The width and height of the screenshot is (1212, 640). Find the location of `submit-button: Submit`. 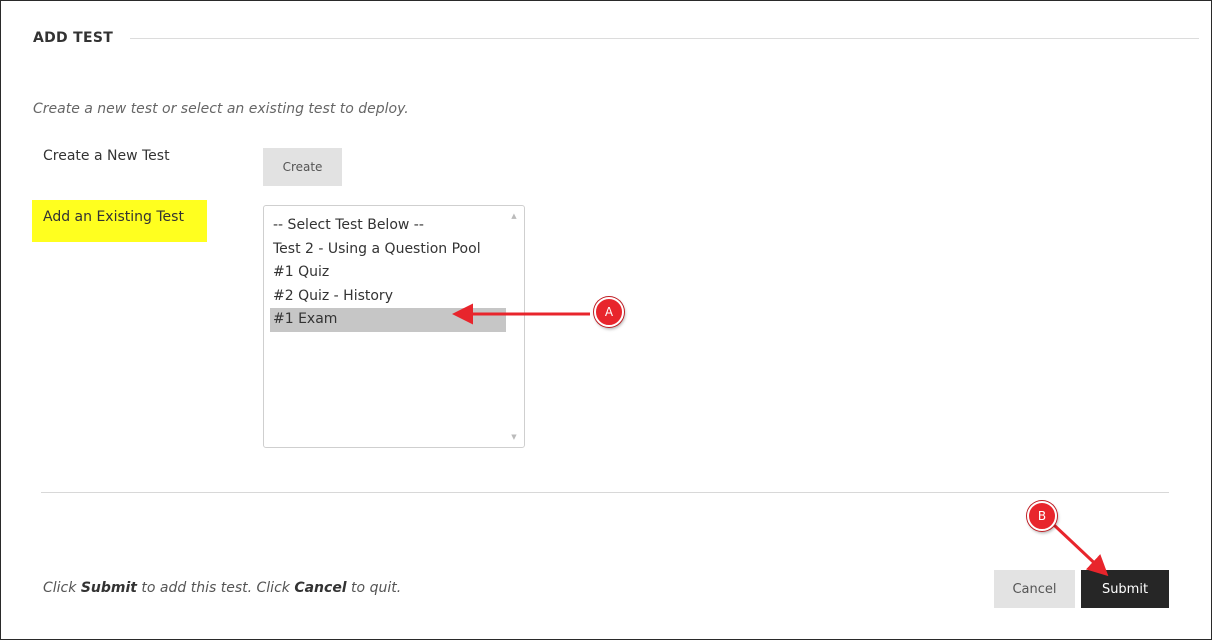

submit-button: Submit is located at coordinates (1125, 589).